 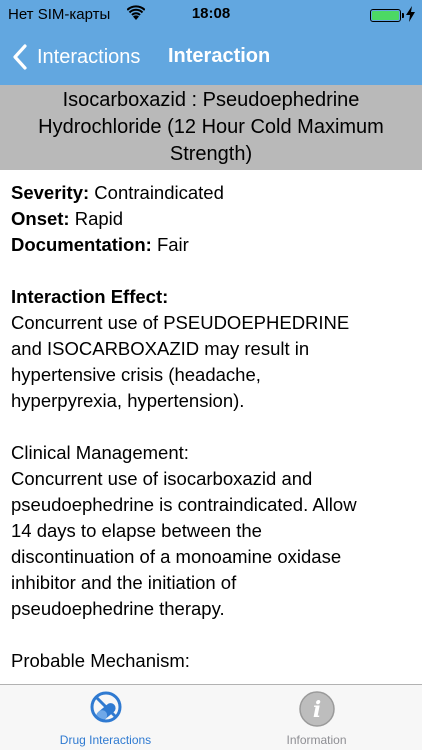 What do you see at coordinates (105, 740) in the screenshot?
I see `tab-drug-interactions-label: Drug Interactions` at bounding box center [105, 740].